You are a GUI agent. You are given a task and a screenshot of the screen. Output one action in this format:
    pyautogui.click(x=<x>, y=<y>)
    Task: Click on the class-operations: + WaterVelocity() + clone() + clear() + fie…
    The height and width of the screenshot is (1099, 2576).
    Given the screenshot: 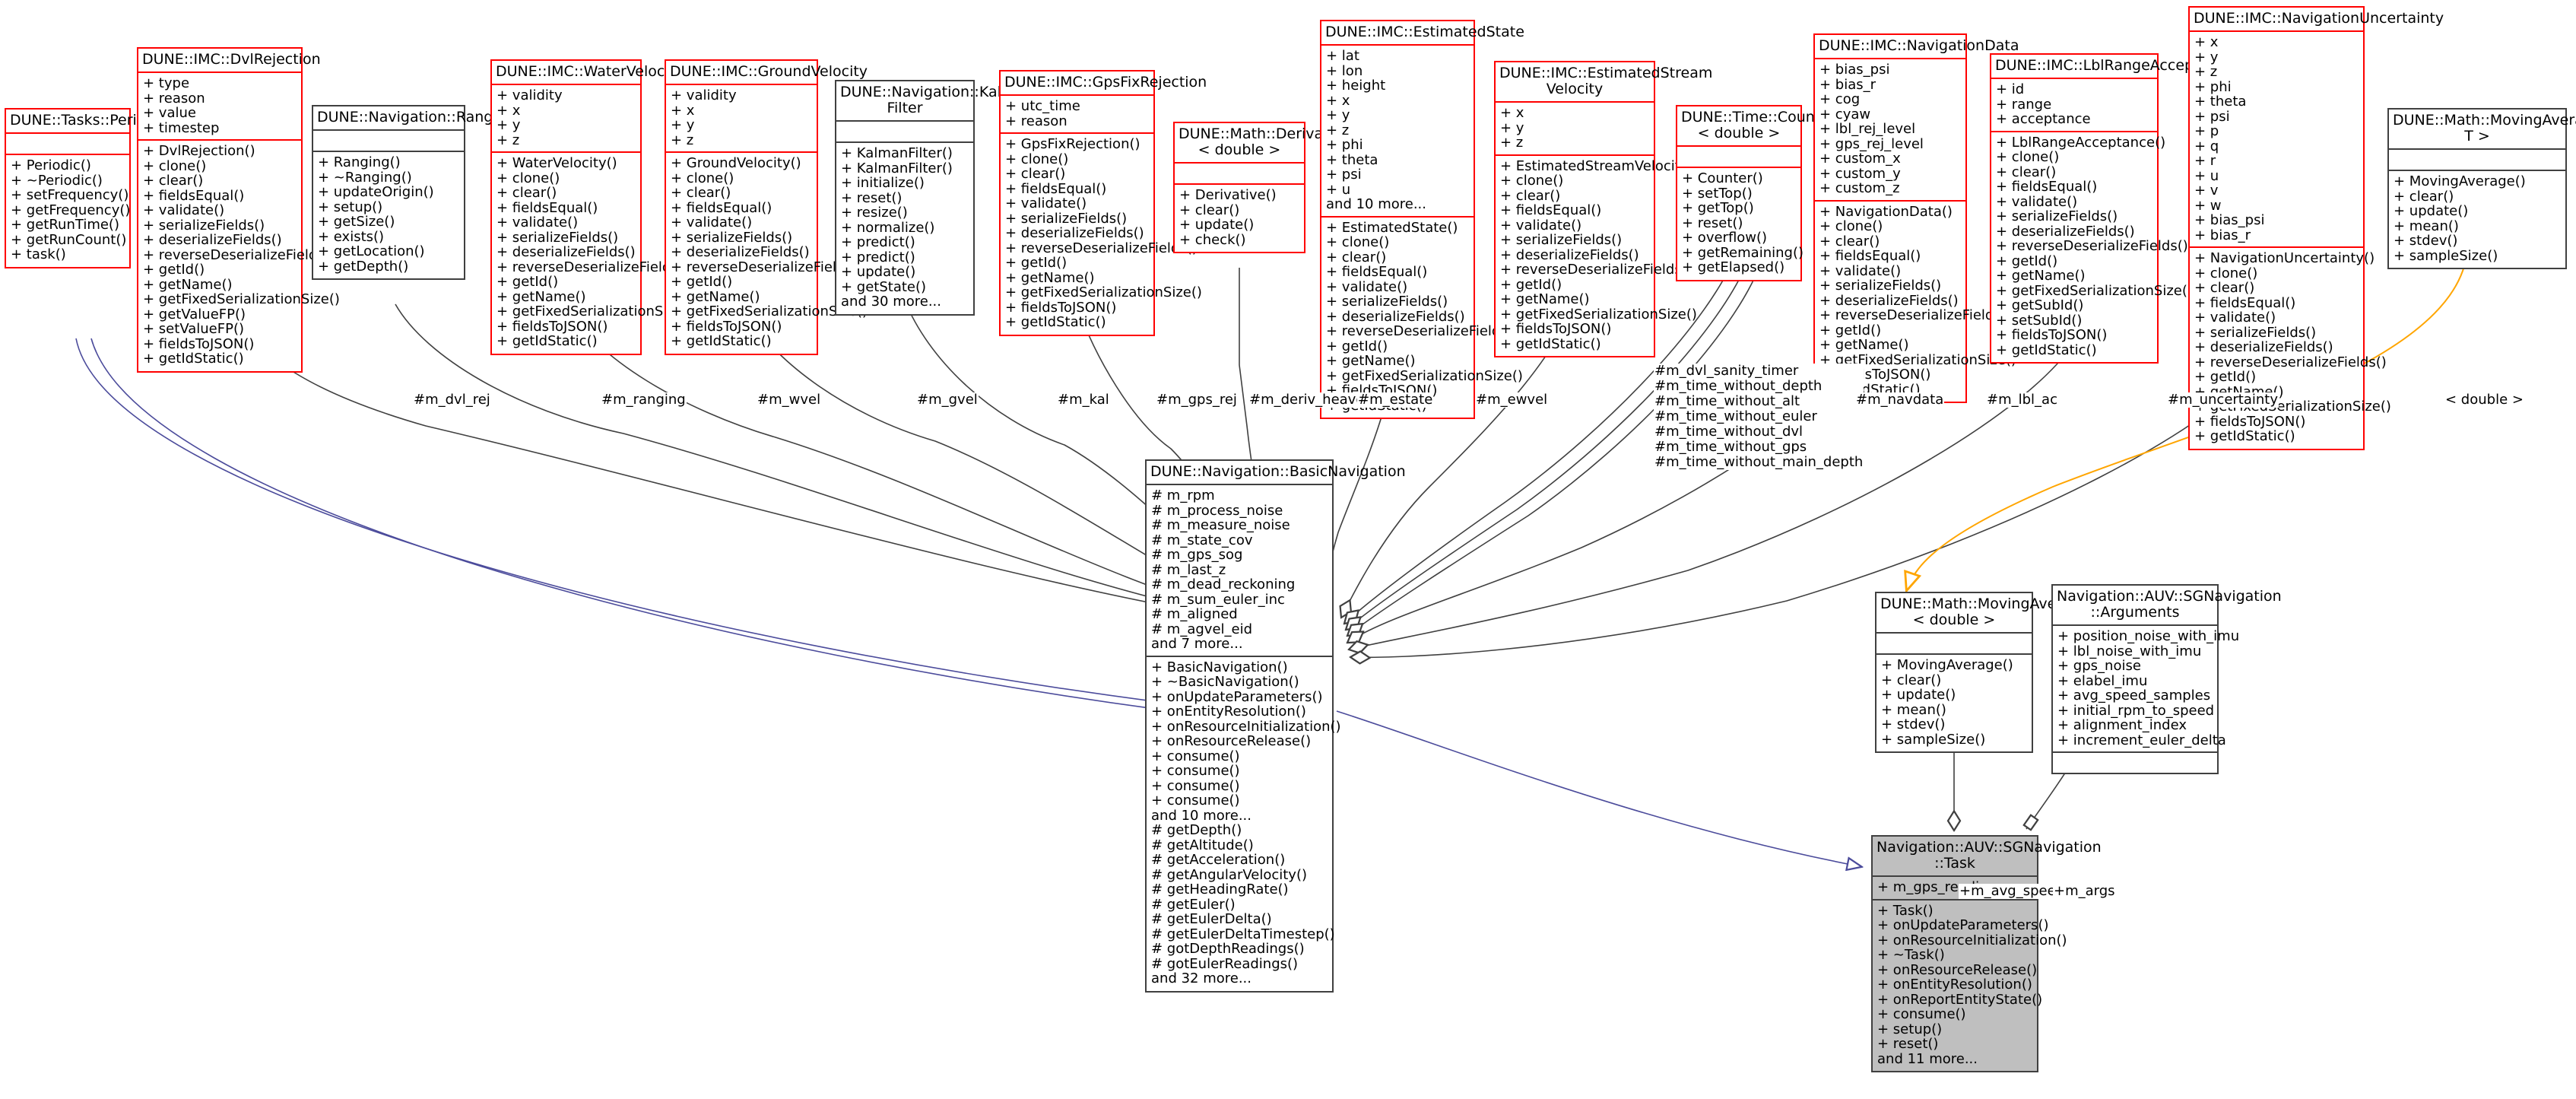 What is the action you would take?
    pyautogui.click(x=592, y=253)
    